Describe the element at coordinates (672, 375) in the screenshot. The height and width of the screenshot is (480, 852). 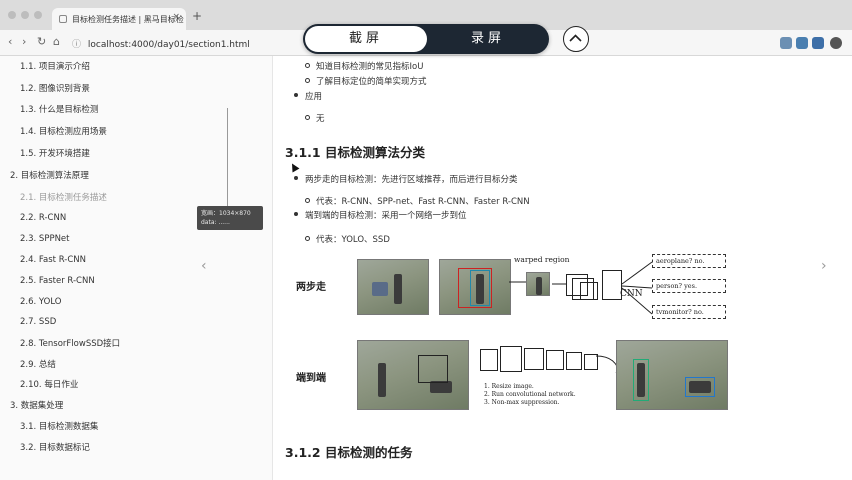
I see `detection-result-photo` at that location.